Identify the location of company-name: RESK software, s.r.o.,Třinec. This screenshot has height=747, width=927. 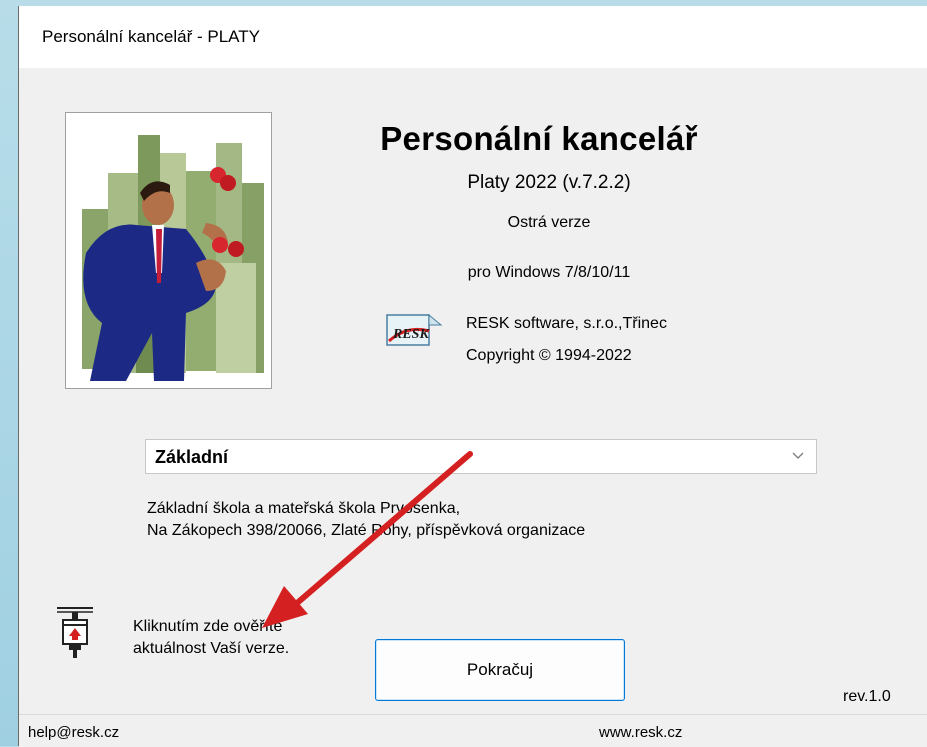
(566, 323).